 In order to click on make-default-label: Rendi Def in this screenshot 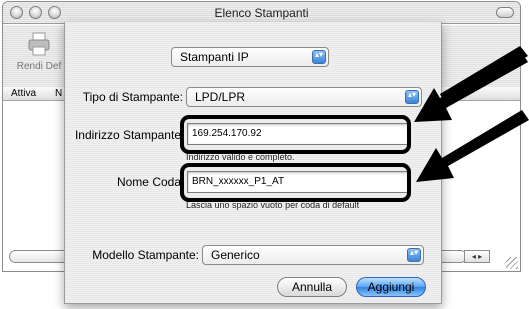, I will do `click(39, 66)`.